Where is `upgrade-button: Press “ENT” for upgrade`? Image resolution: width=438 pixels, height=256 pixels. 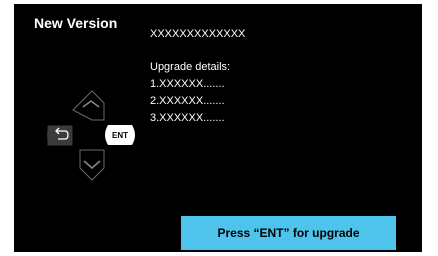 upgrade-button: Press “ENT” for upgrade is located at coordinates (288, 233).